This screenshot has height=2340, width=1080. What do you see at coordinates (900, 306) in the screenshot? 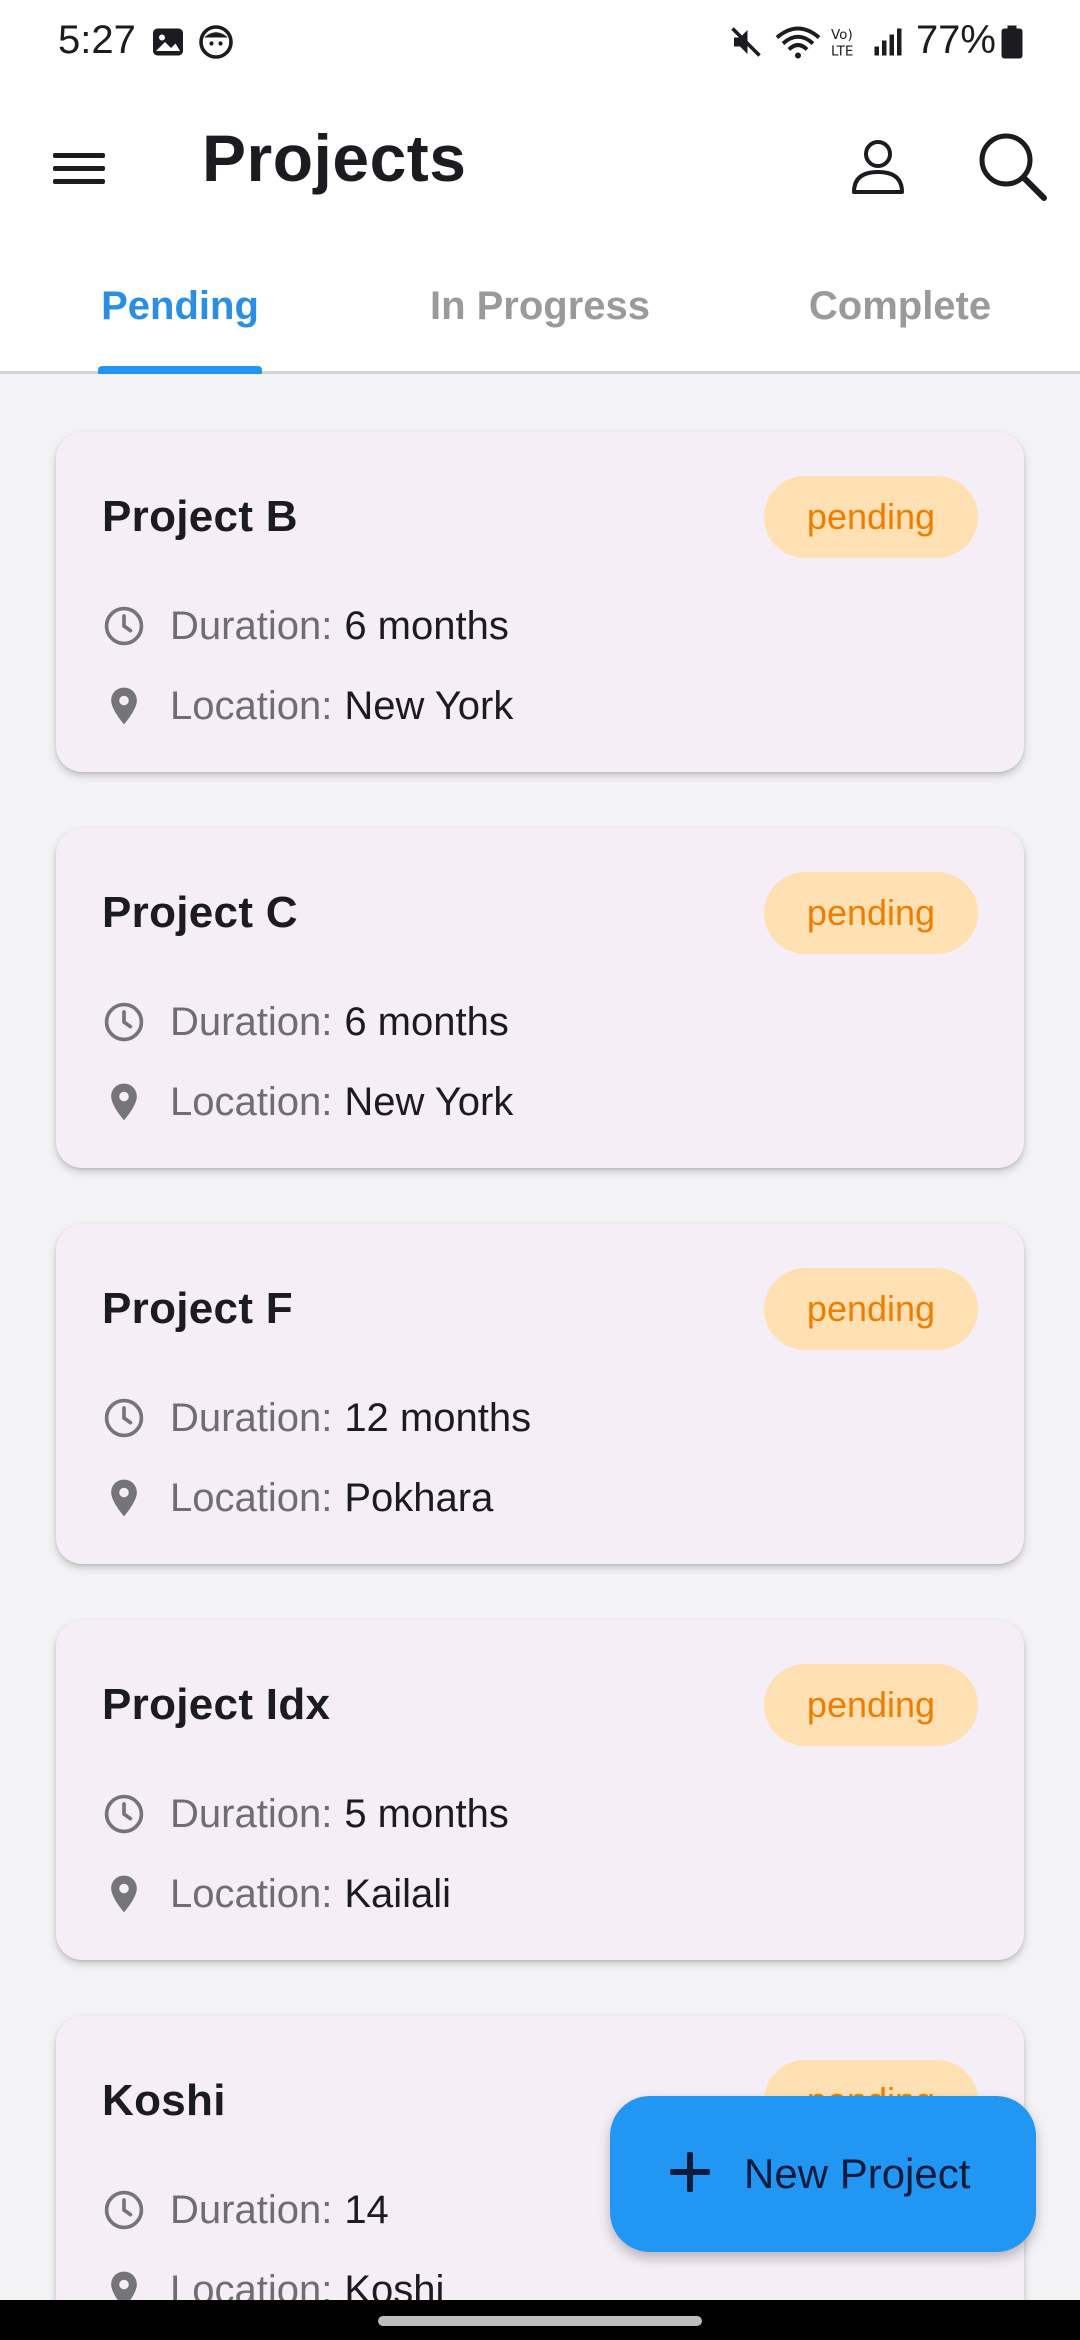
I see `tab-complete: Complete` at bounding box center [900, 306].